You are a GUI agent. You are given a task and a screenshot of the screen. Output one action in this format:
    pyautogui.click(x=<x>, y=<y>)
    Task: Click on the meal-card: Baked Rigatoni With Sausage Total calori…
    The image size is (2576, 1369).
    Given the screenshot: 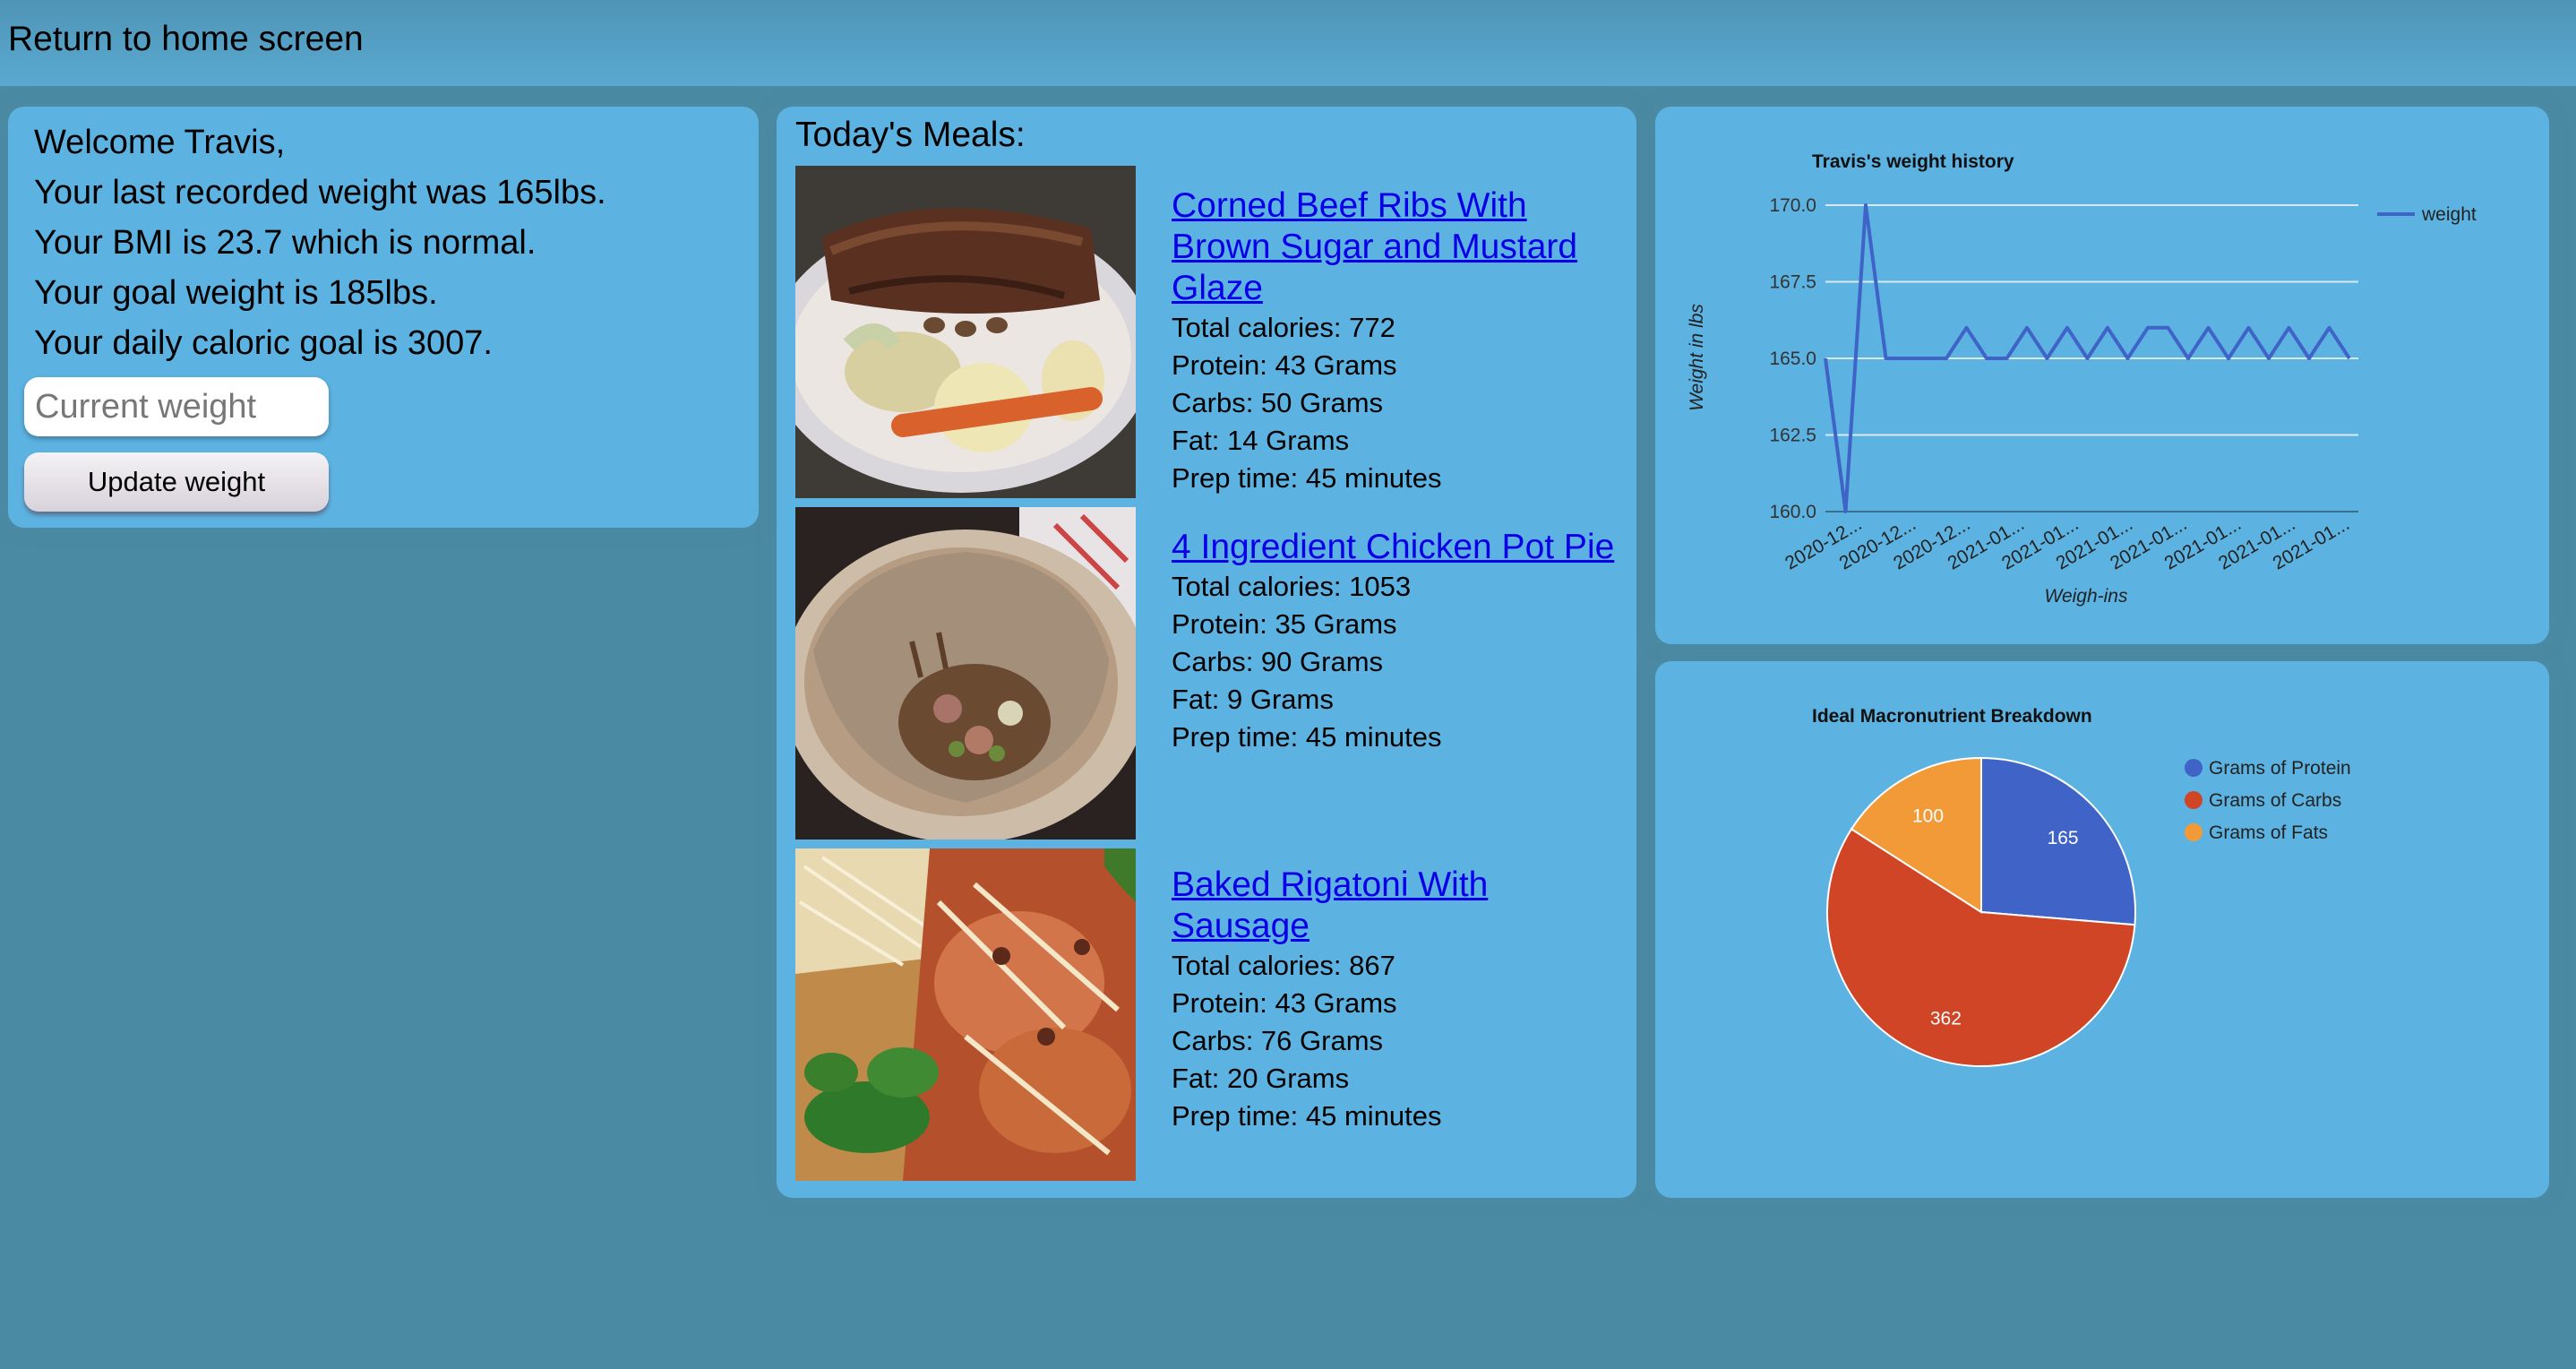 What is the action you would take?
    pyautogui.click(x=1211, y=1014)
    